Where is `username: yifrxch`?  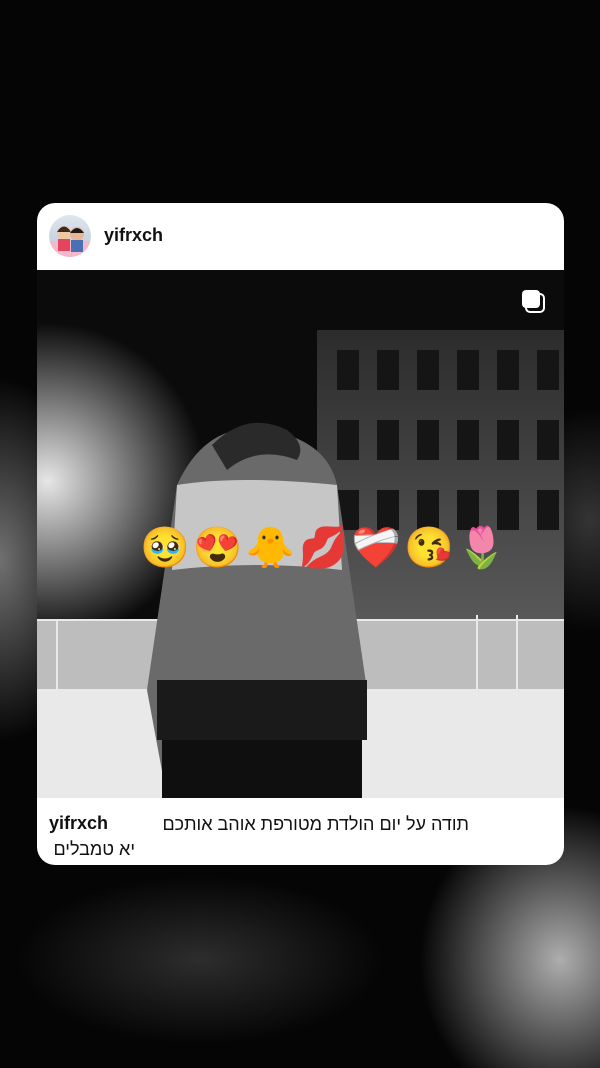
username: yifrxch is located at coordinates (133, 235).